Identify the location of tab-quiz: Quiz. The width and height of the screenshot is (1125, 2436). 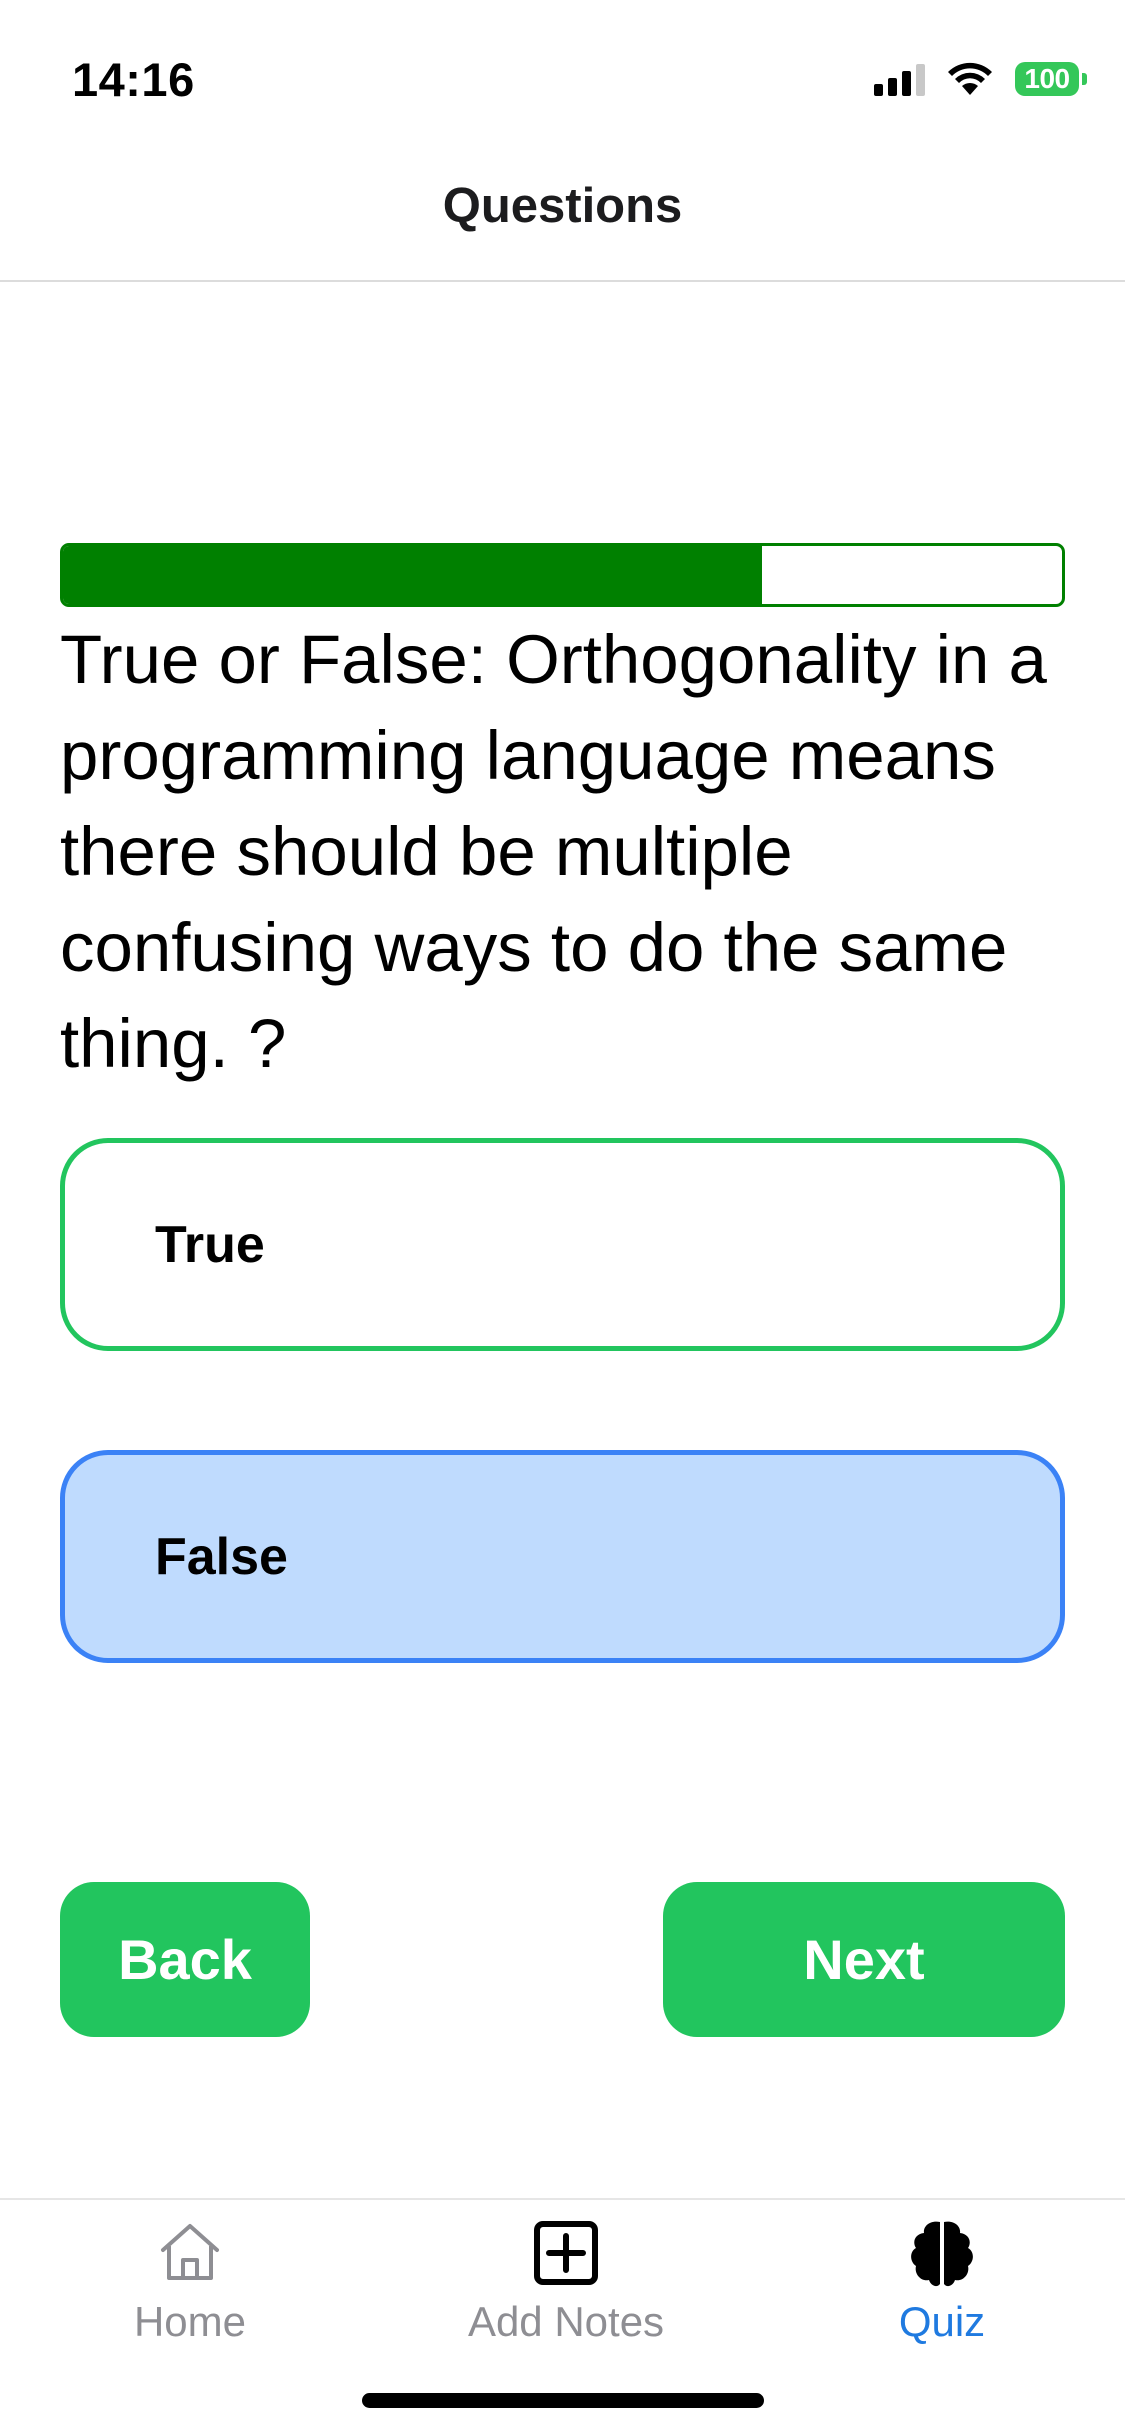
(942, 2280).